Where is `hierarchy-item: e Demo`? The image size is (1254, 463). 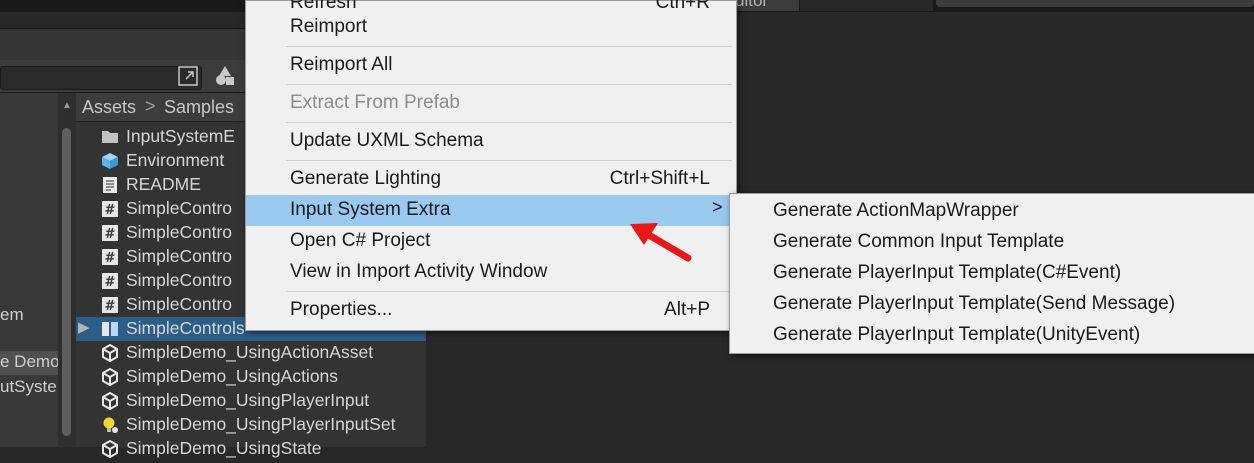 hierarchy-item: e Demo is located at coordinates (30, 362).